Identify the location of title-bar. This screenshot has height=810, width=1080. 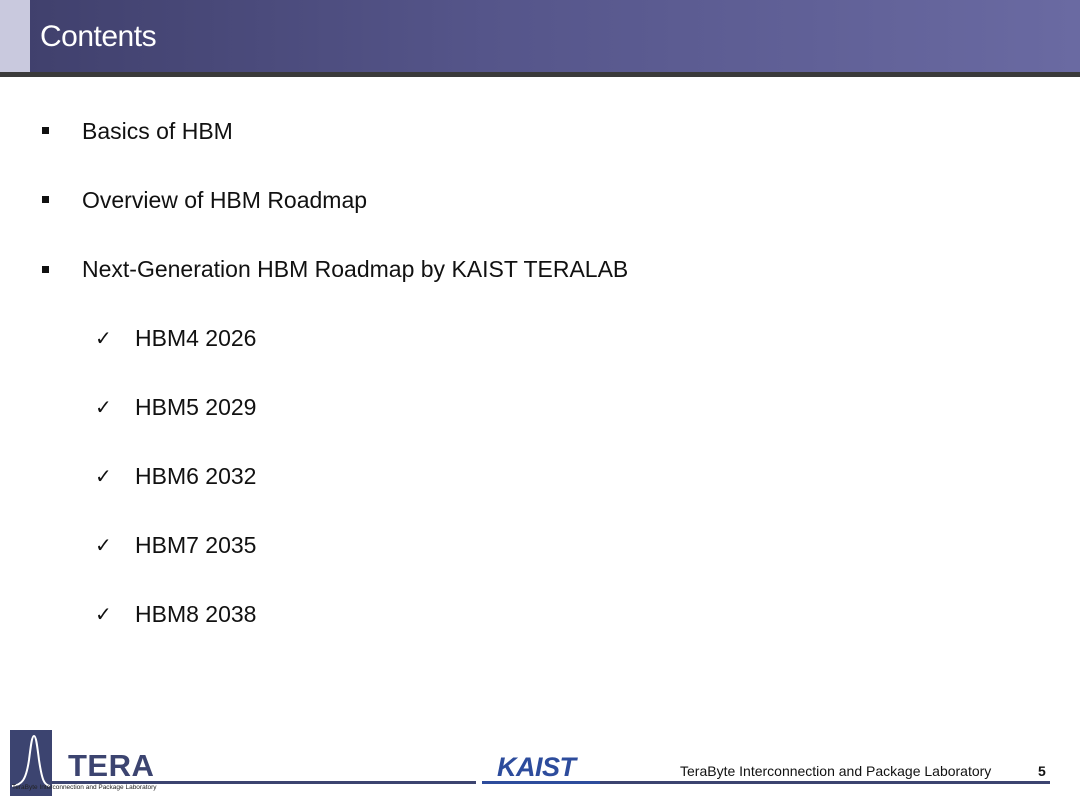
(540, 36).